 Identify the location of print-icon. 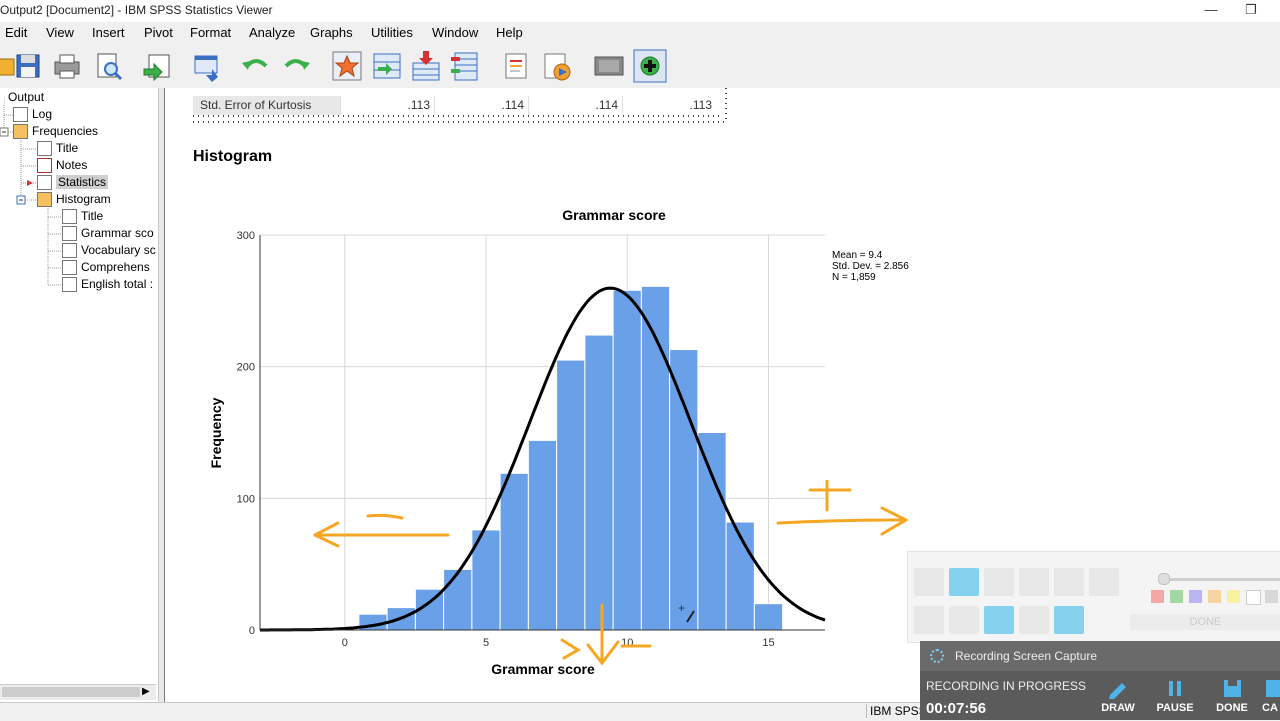
(67, 66).